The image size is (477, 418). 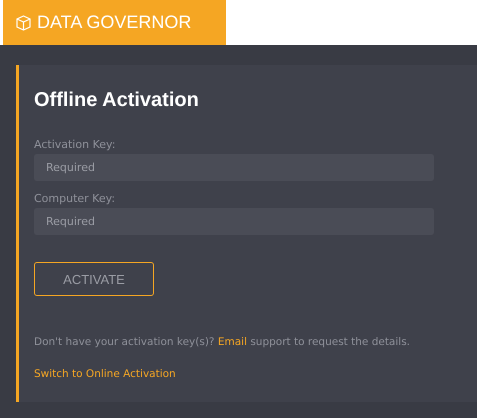 What do you see at coordinates (114, 22) in the screenshot?
I see `app-title: DATA GOVERNOR` at bounding box center [114, 22].